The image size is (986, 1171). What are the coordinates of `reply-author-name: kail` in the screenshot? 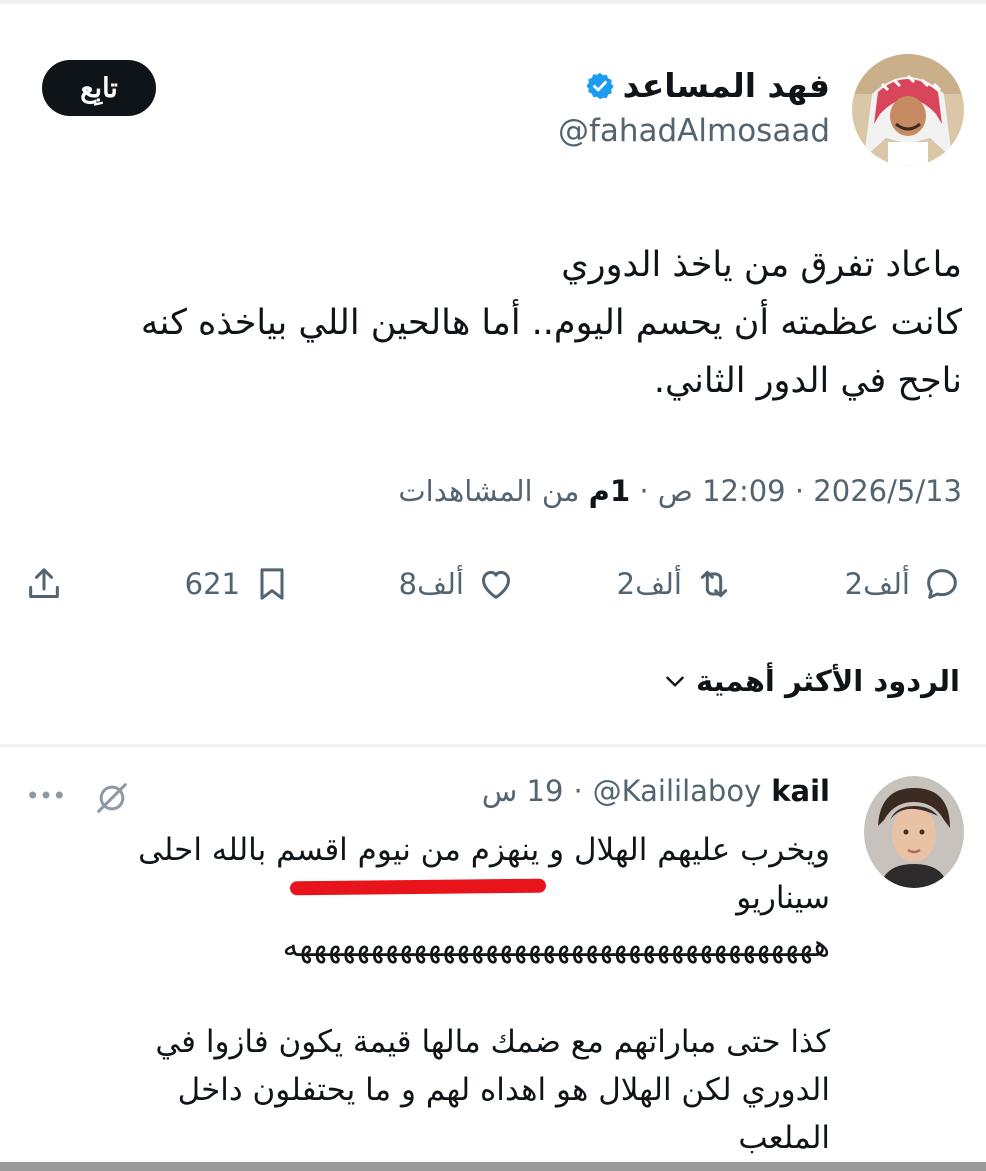 It's located at (800, 791).